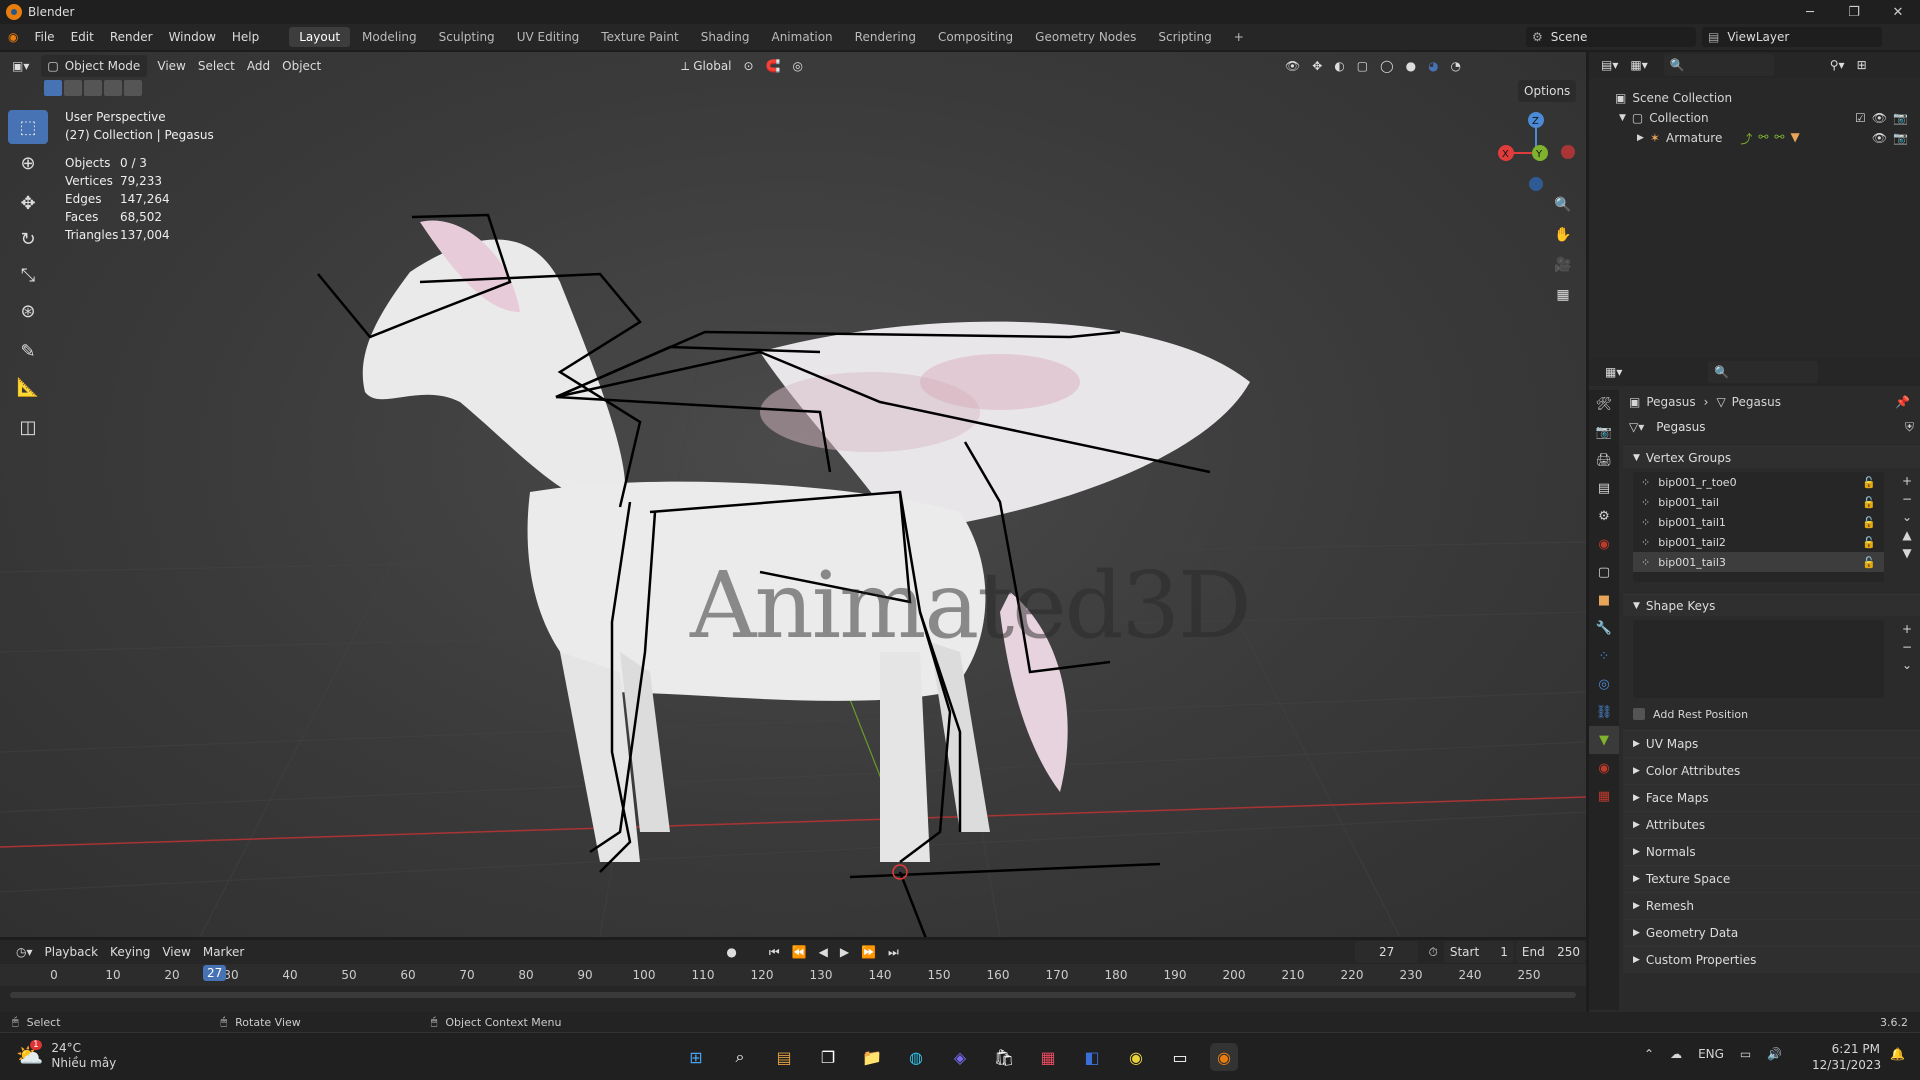  Describe the element at coordinates (1758, 562) in the screenshot. I see `vertex-group-item-selected: ⁘ bip001_tail3 🔓` at that location.